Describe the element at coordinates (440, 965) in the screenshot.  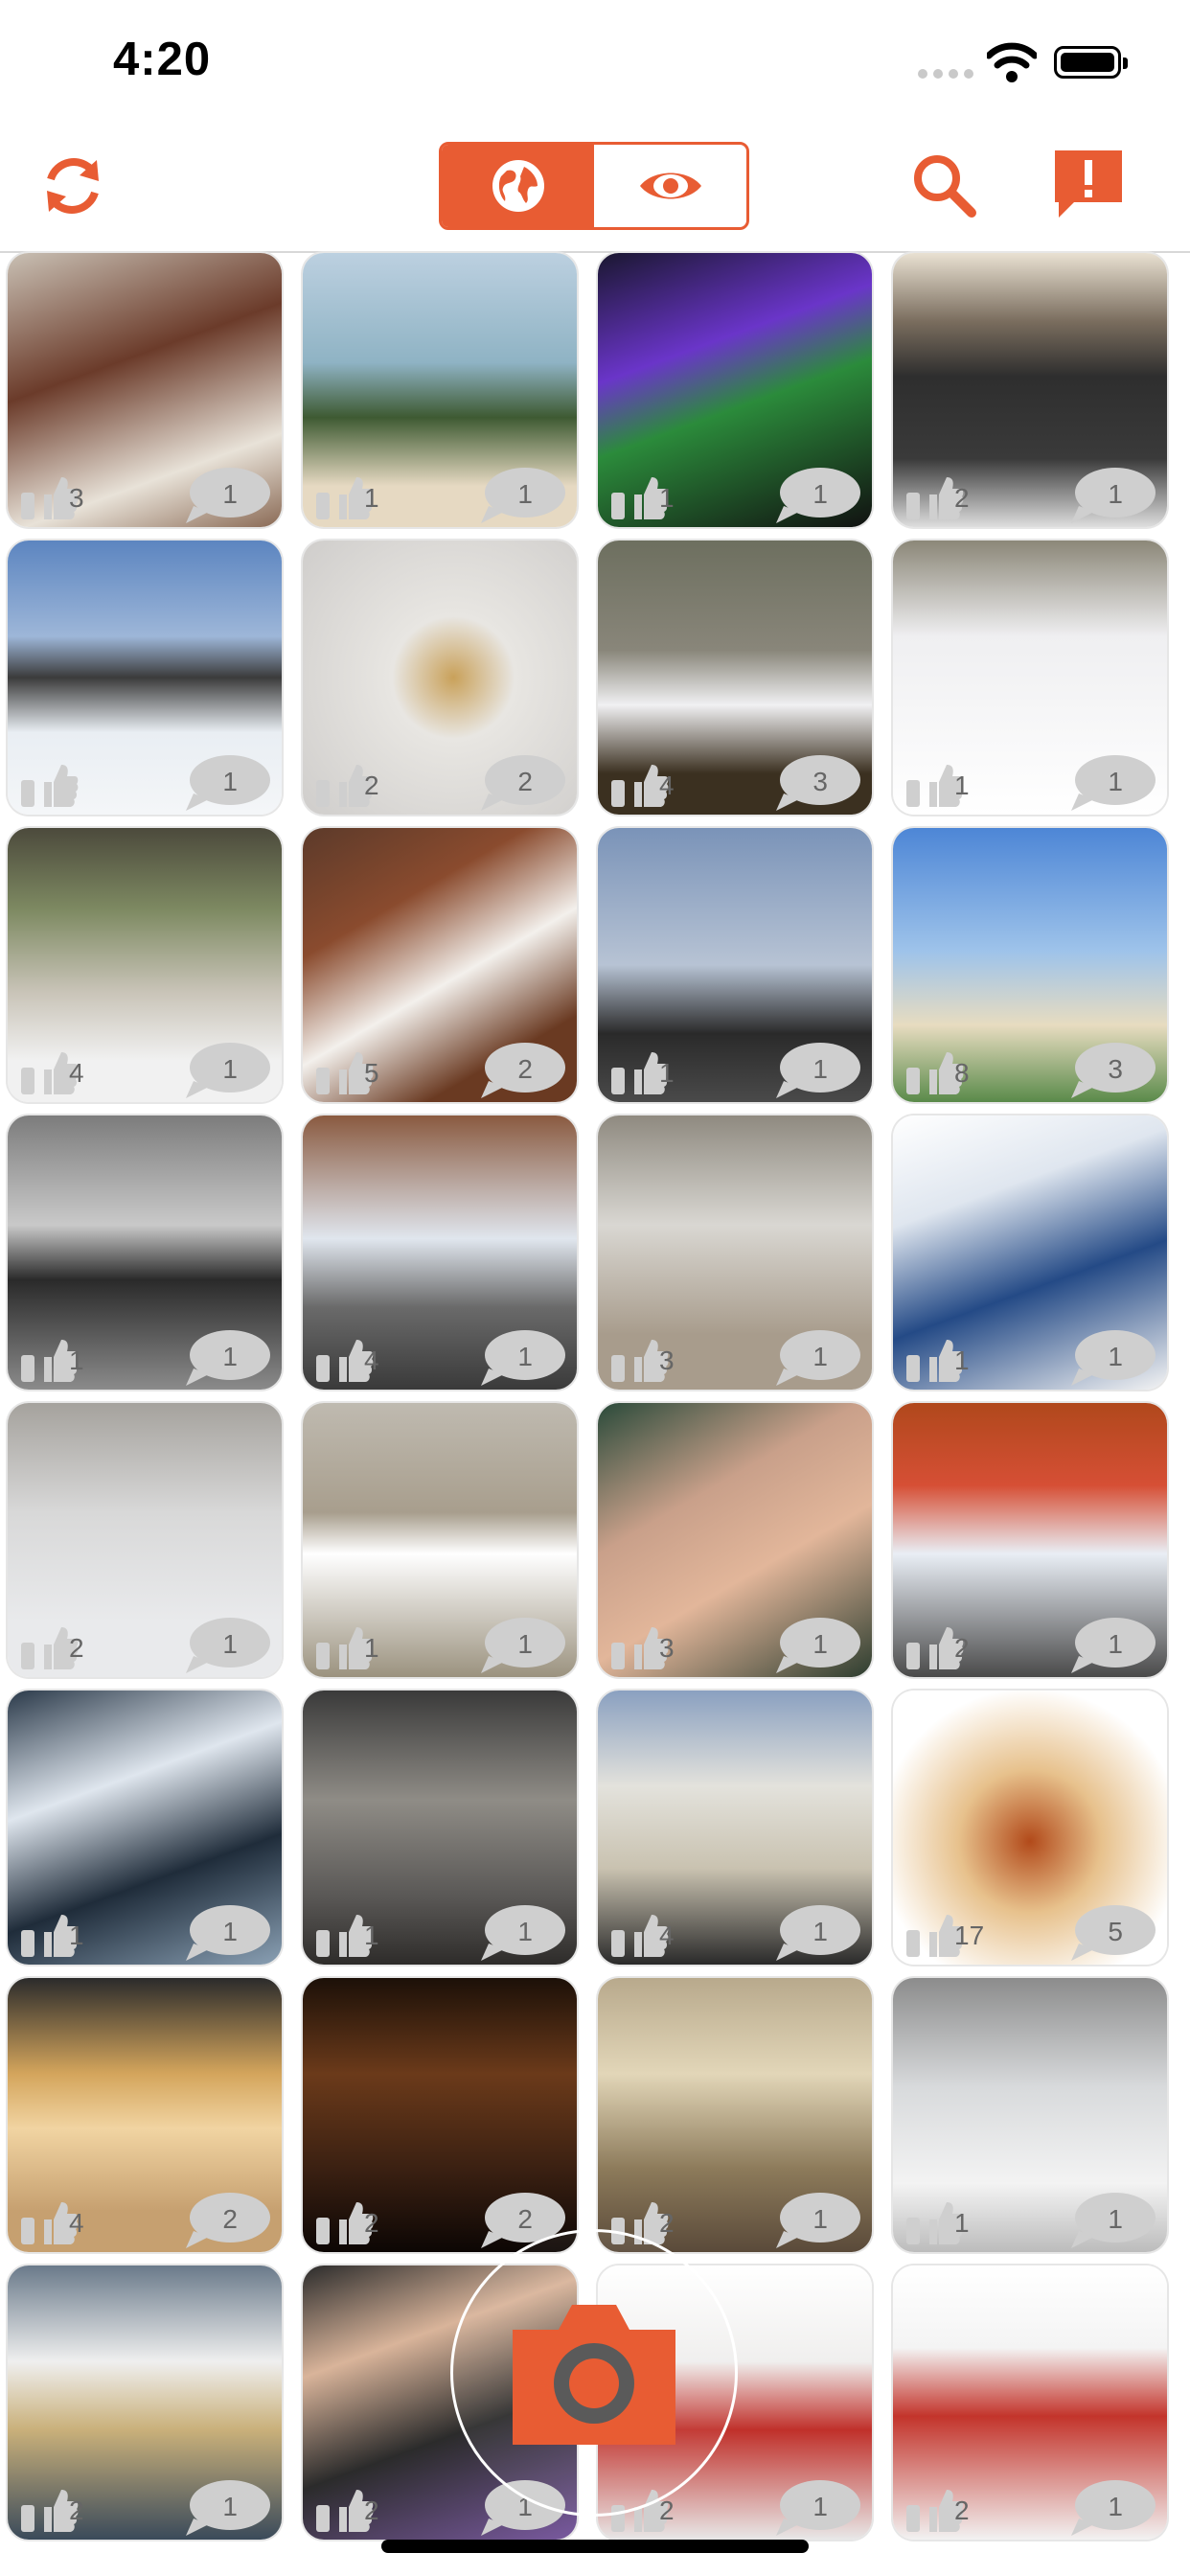
I see `photo-tile: 52` at that location.